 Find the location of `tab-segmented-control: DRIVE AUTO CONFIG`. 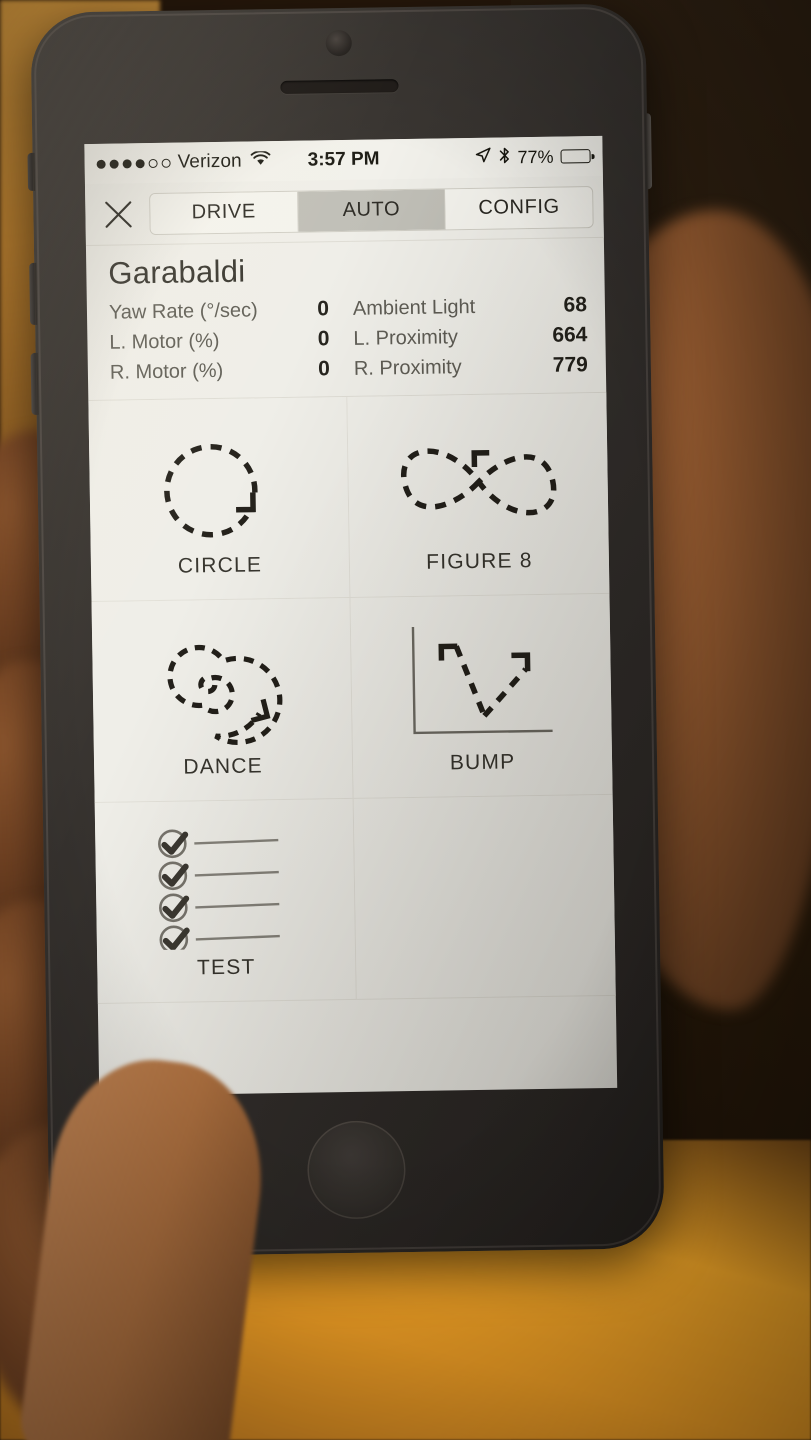

tab-segmented-control: DRIVE AUTO CONFIG is located at coordinates (371, 210).